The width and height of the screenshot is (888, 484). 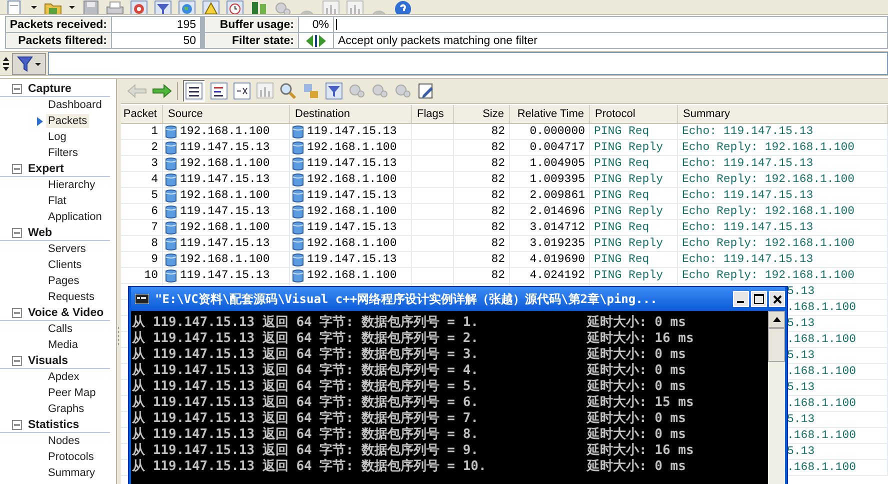 I want to click on console-line: 延时大小: 16 ms, so click(x=641, y=451).